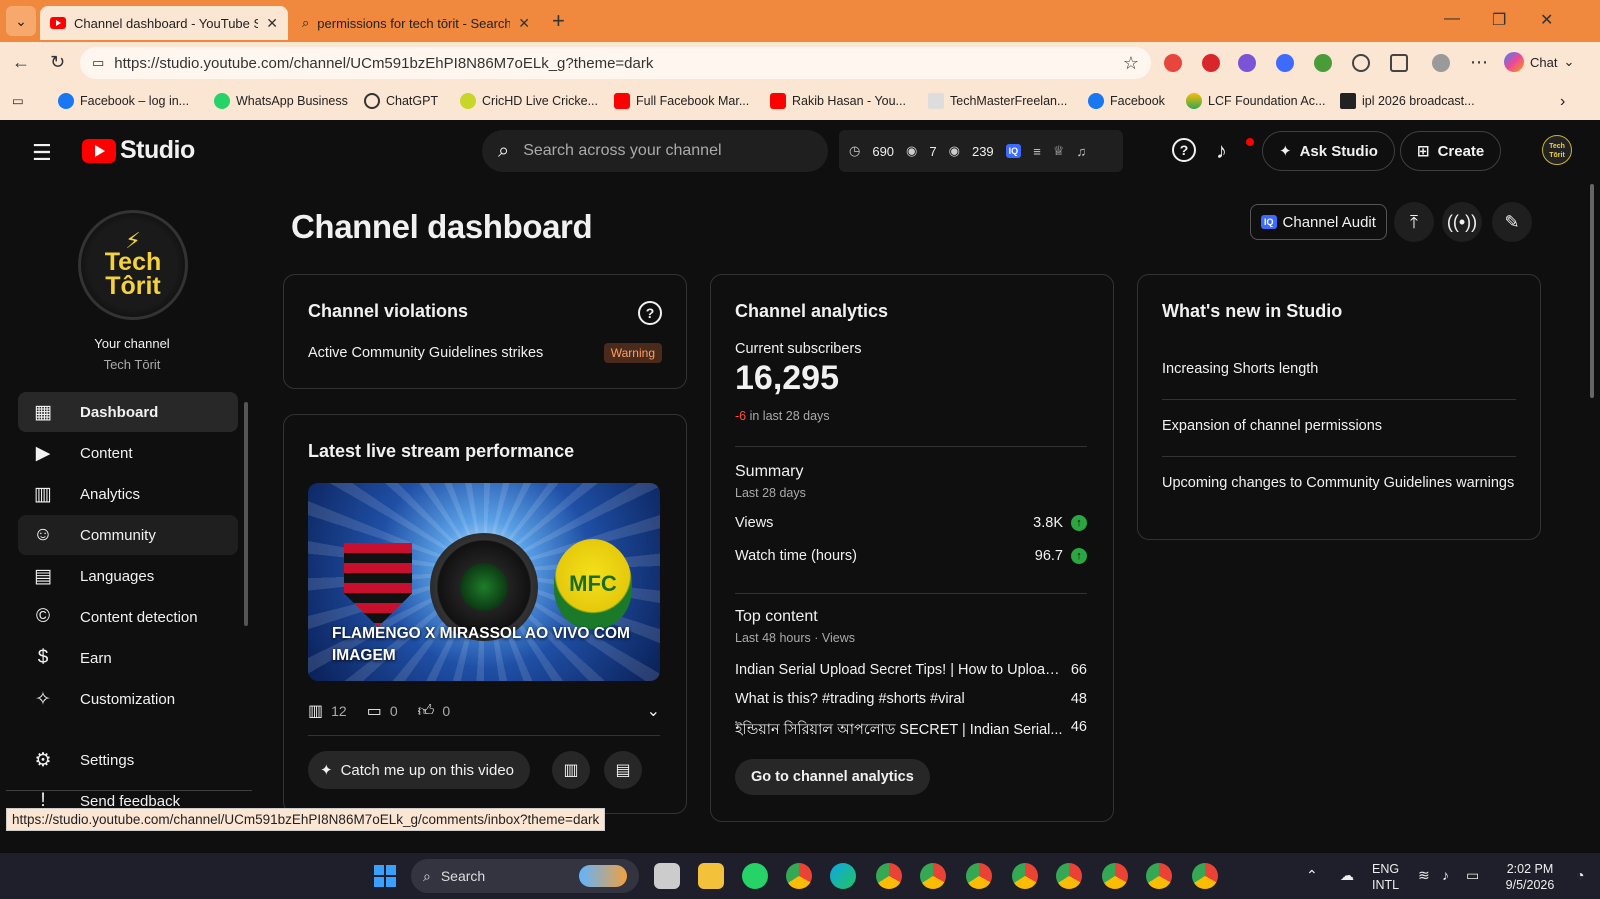 The height and width of the screenshot is (899, 1600). What do you see at coordinates (281, 101) in the screenshot?
I see `bookmark-whatsapp: WhatsApp Business` at bounding box center [281, 101].